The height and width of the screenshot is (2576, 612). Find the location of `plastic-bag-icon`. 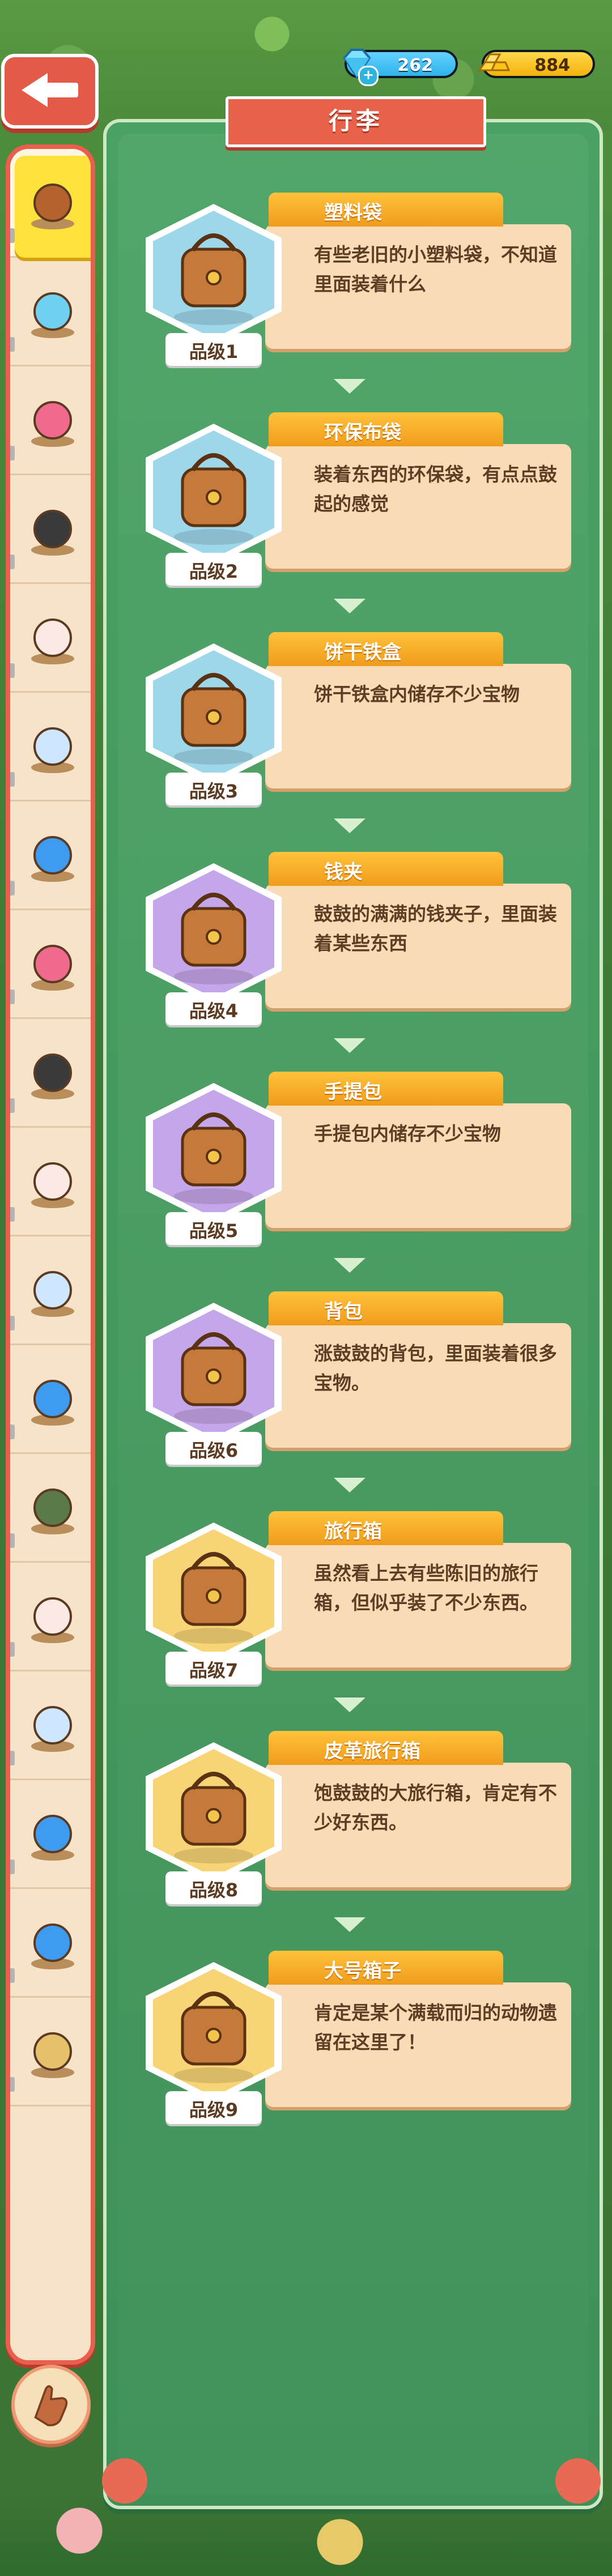

plastic-bag-icon is located at coordinates (214, 275).